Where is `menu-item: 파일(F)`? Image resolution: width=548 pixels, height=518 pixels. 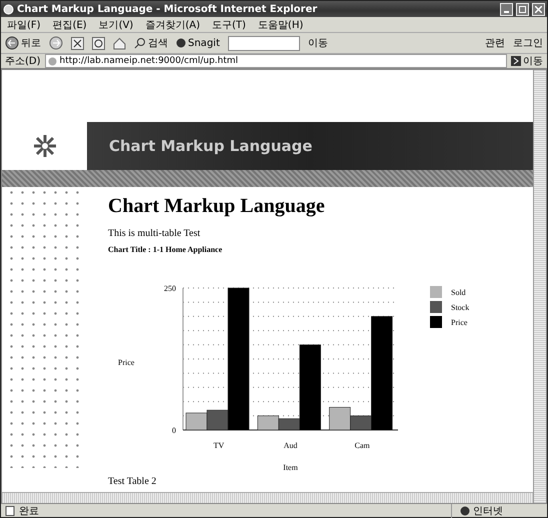
menu-item: 파일(F) is located at coordinates (24, 25).